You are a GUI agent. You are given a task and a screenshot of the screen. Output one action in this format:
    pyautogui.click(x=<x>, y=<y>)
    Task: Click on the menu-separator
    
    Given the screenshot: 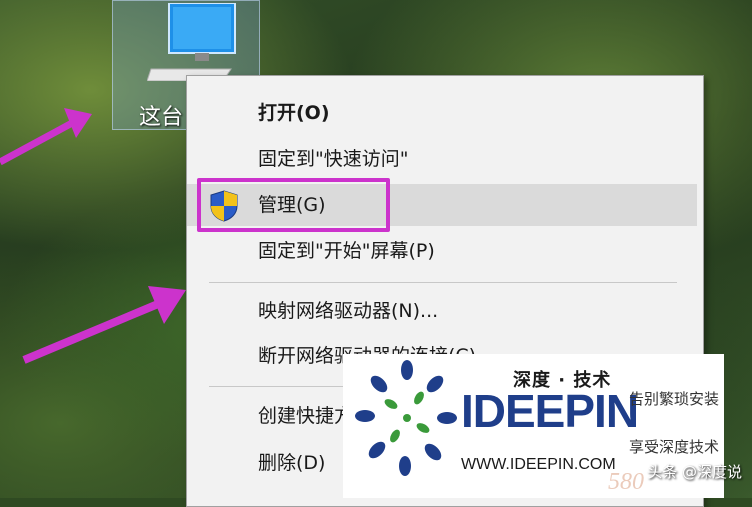 What is the action you would take?
    pyautogui.click(x=443, y=282)
    